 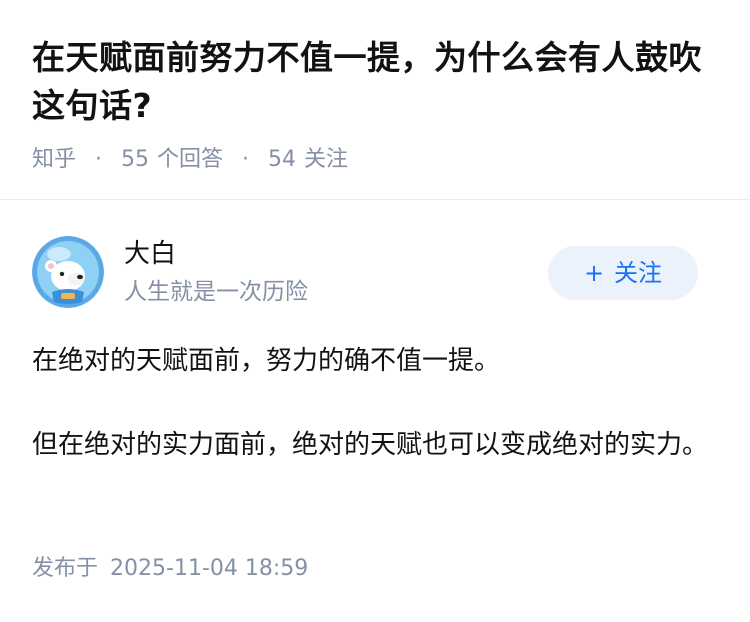 I want to click on publish-time: 发布于 2025-11-04 18:59, so click(x=170, y=569).